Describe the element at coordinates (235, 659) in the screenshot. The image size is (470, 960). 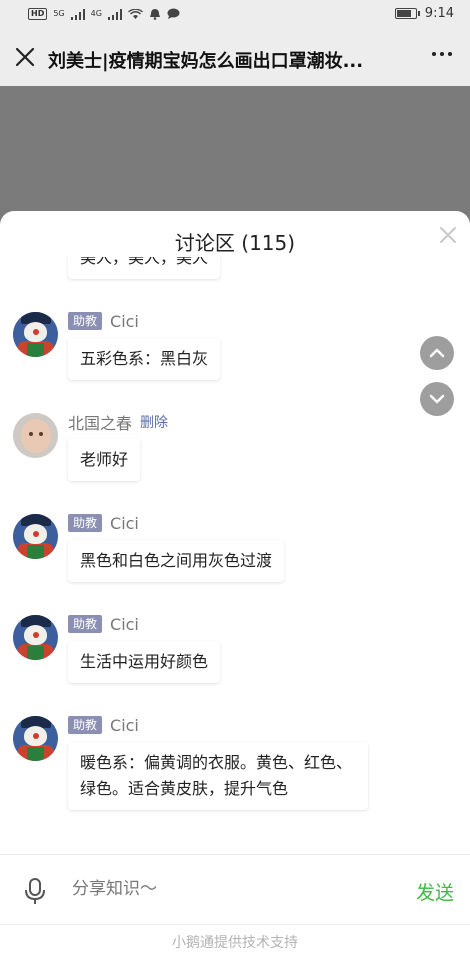
I see `message-item: 助教 Cici 生活中运用好颜色` at that location.